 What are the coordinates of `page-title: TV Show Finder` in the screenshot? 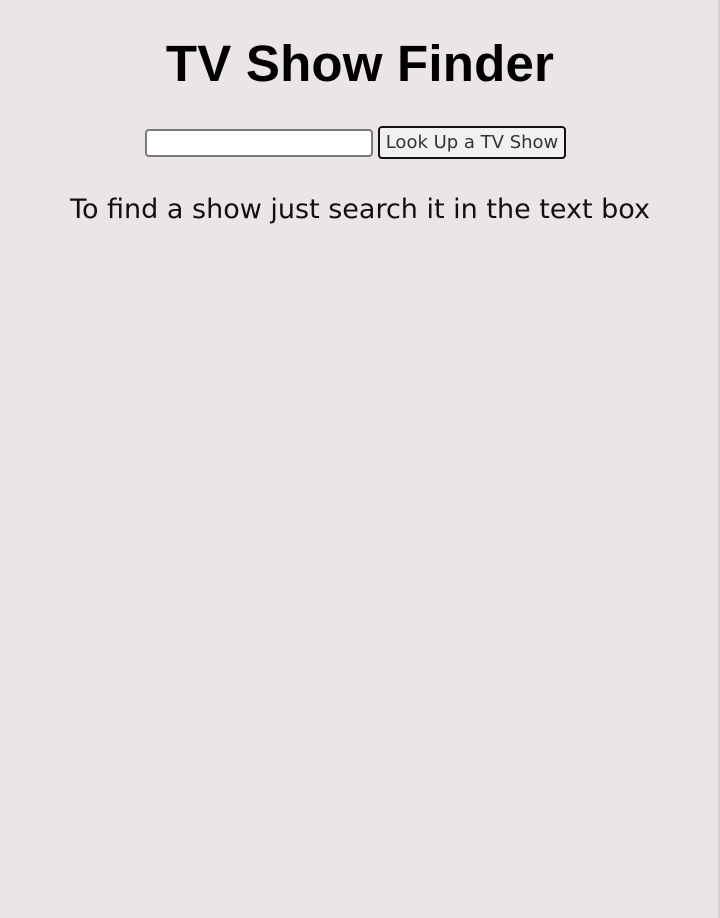 It's located at (360, 63).